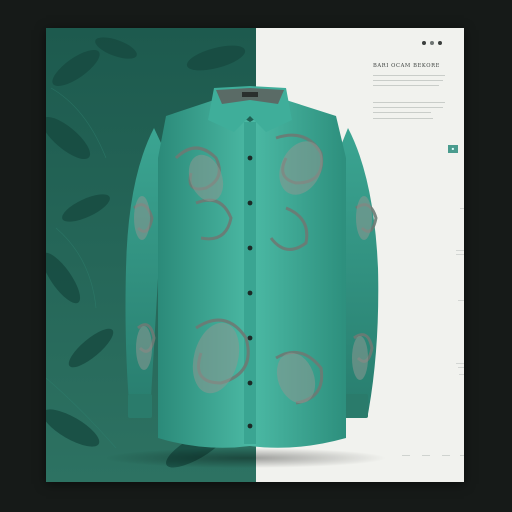 Image resolution: width=512 pixels, height=512 pixels. What do you see at coordinates (440, 43) in the screenshot?
I see `menu-icon` at bounding box center [440, 43].